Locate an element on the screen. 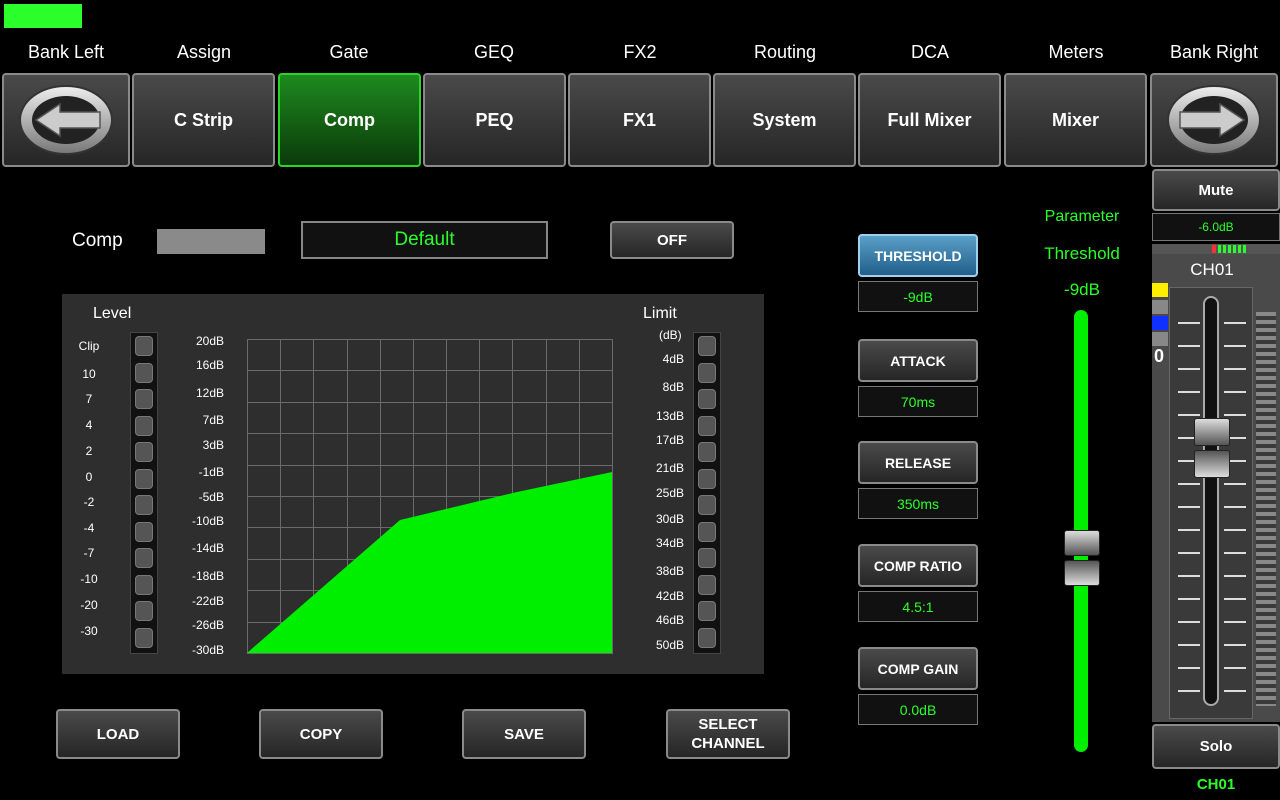 The width and height of the screenshot is (1280, 800). comp-gain-button: COMP GAIN is located at coordinates (918, 668).